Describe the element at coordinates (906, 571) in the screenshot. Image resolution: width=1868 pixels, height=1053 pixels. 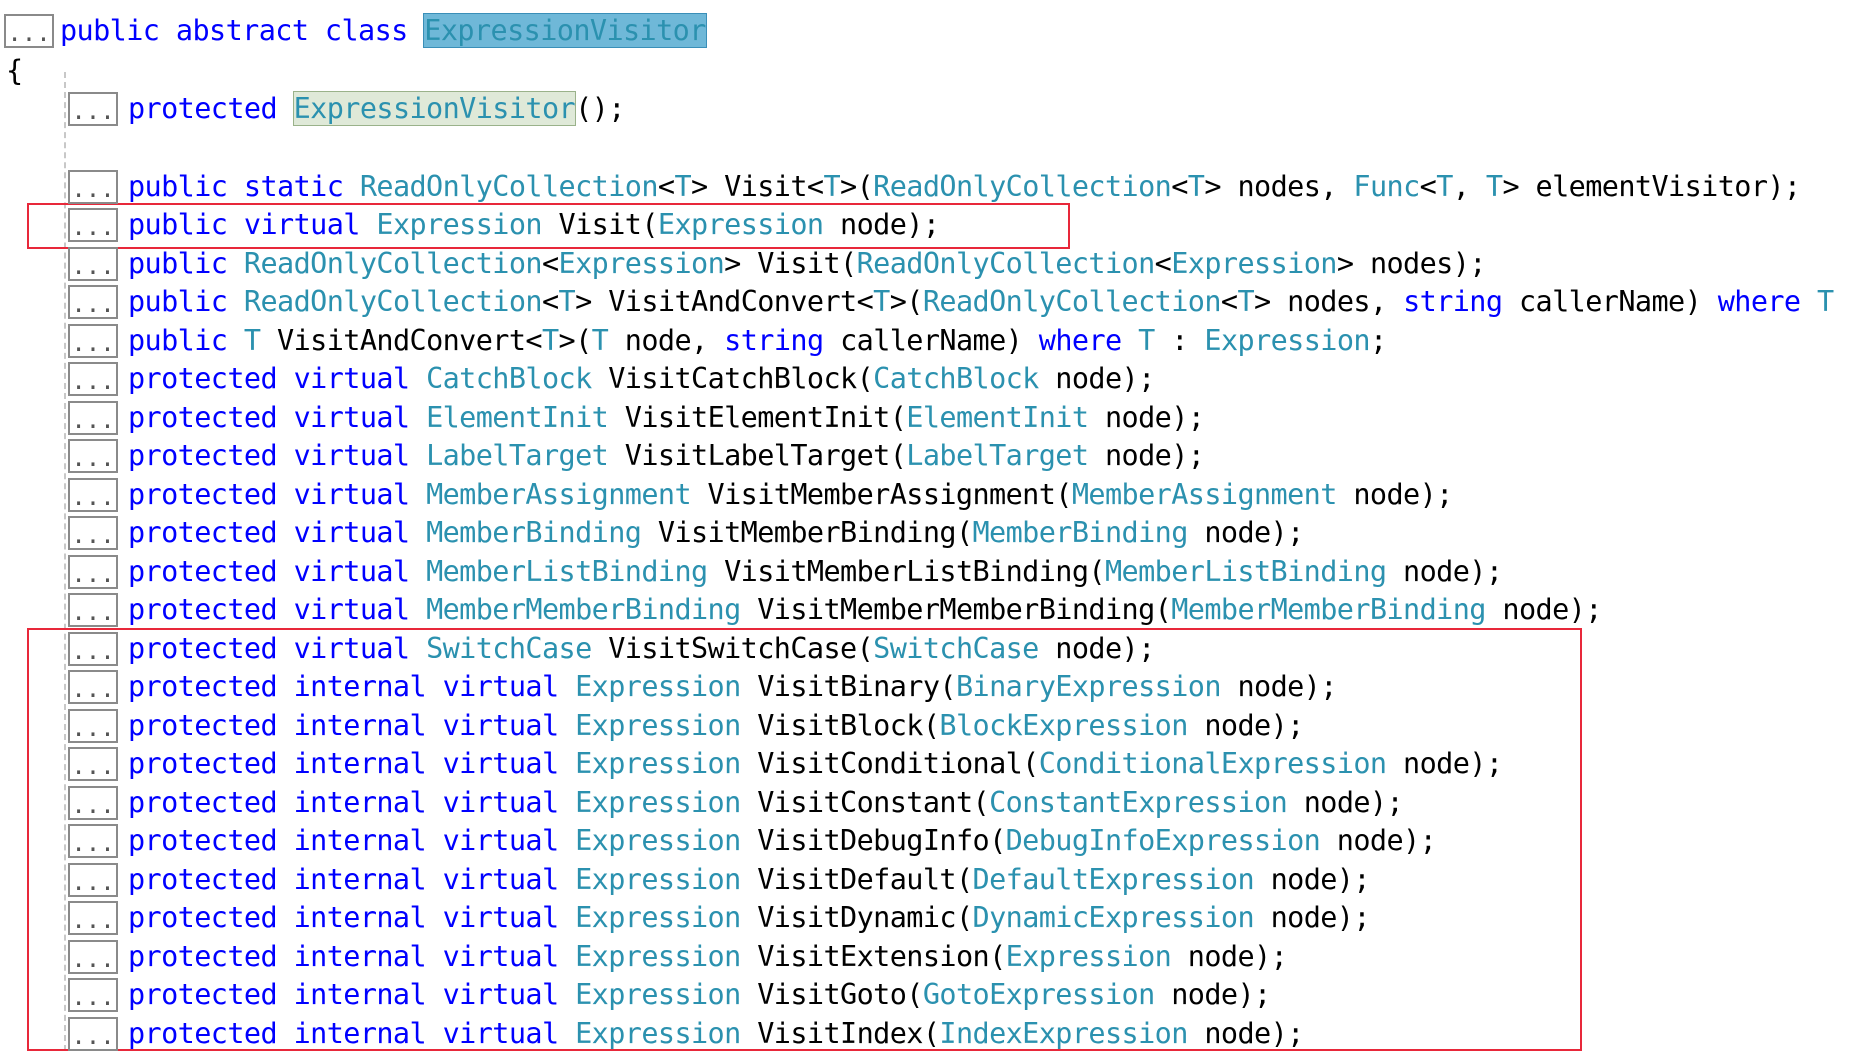
I see `code-token: VisitMemberListBinding(` at that location.